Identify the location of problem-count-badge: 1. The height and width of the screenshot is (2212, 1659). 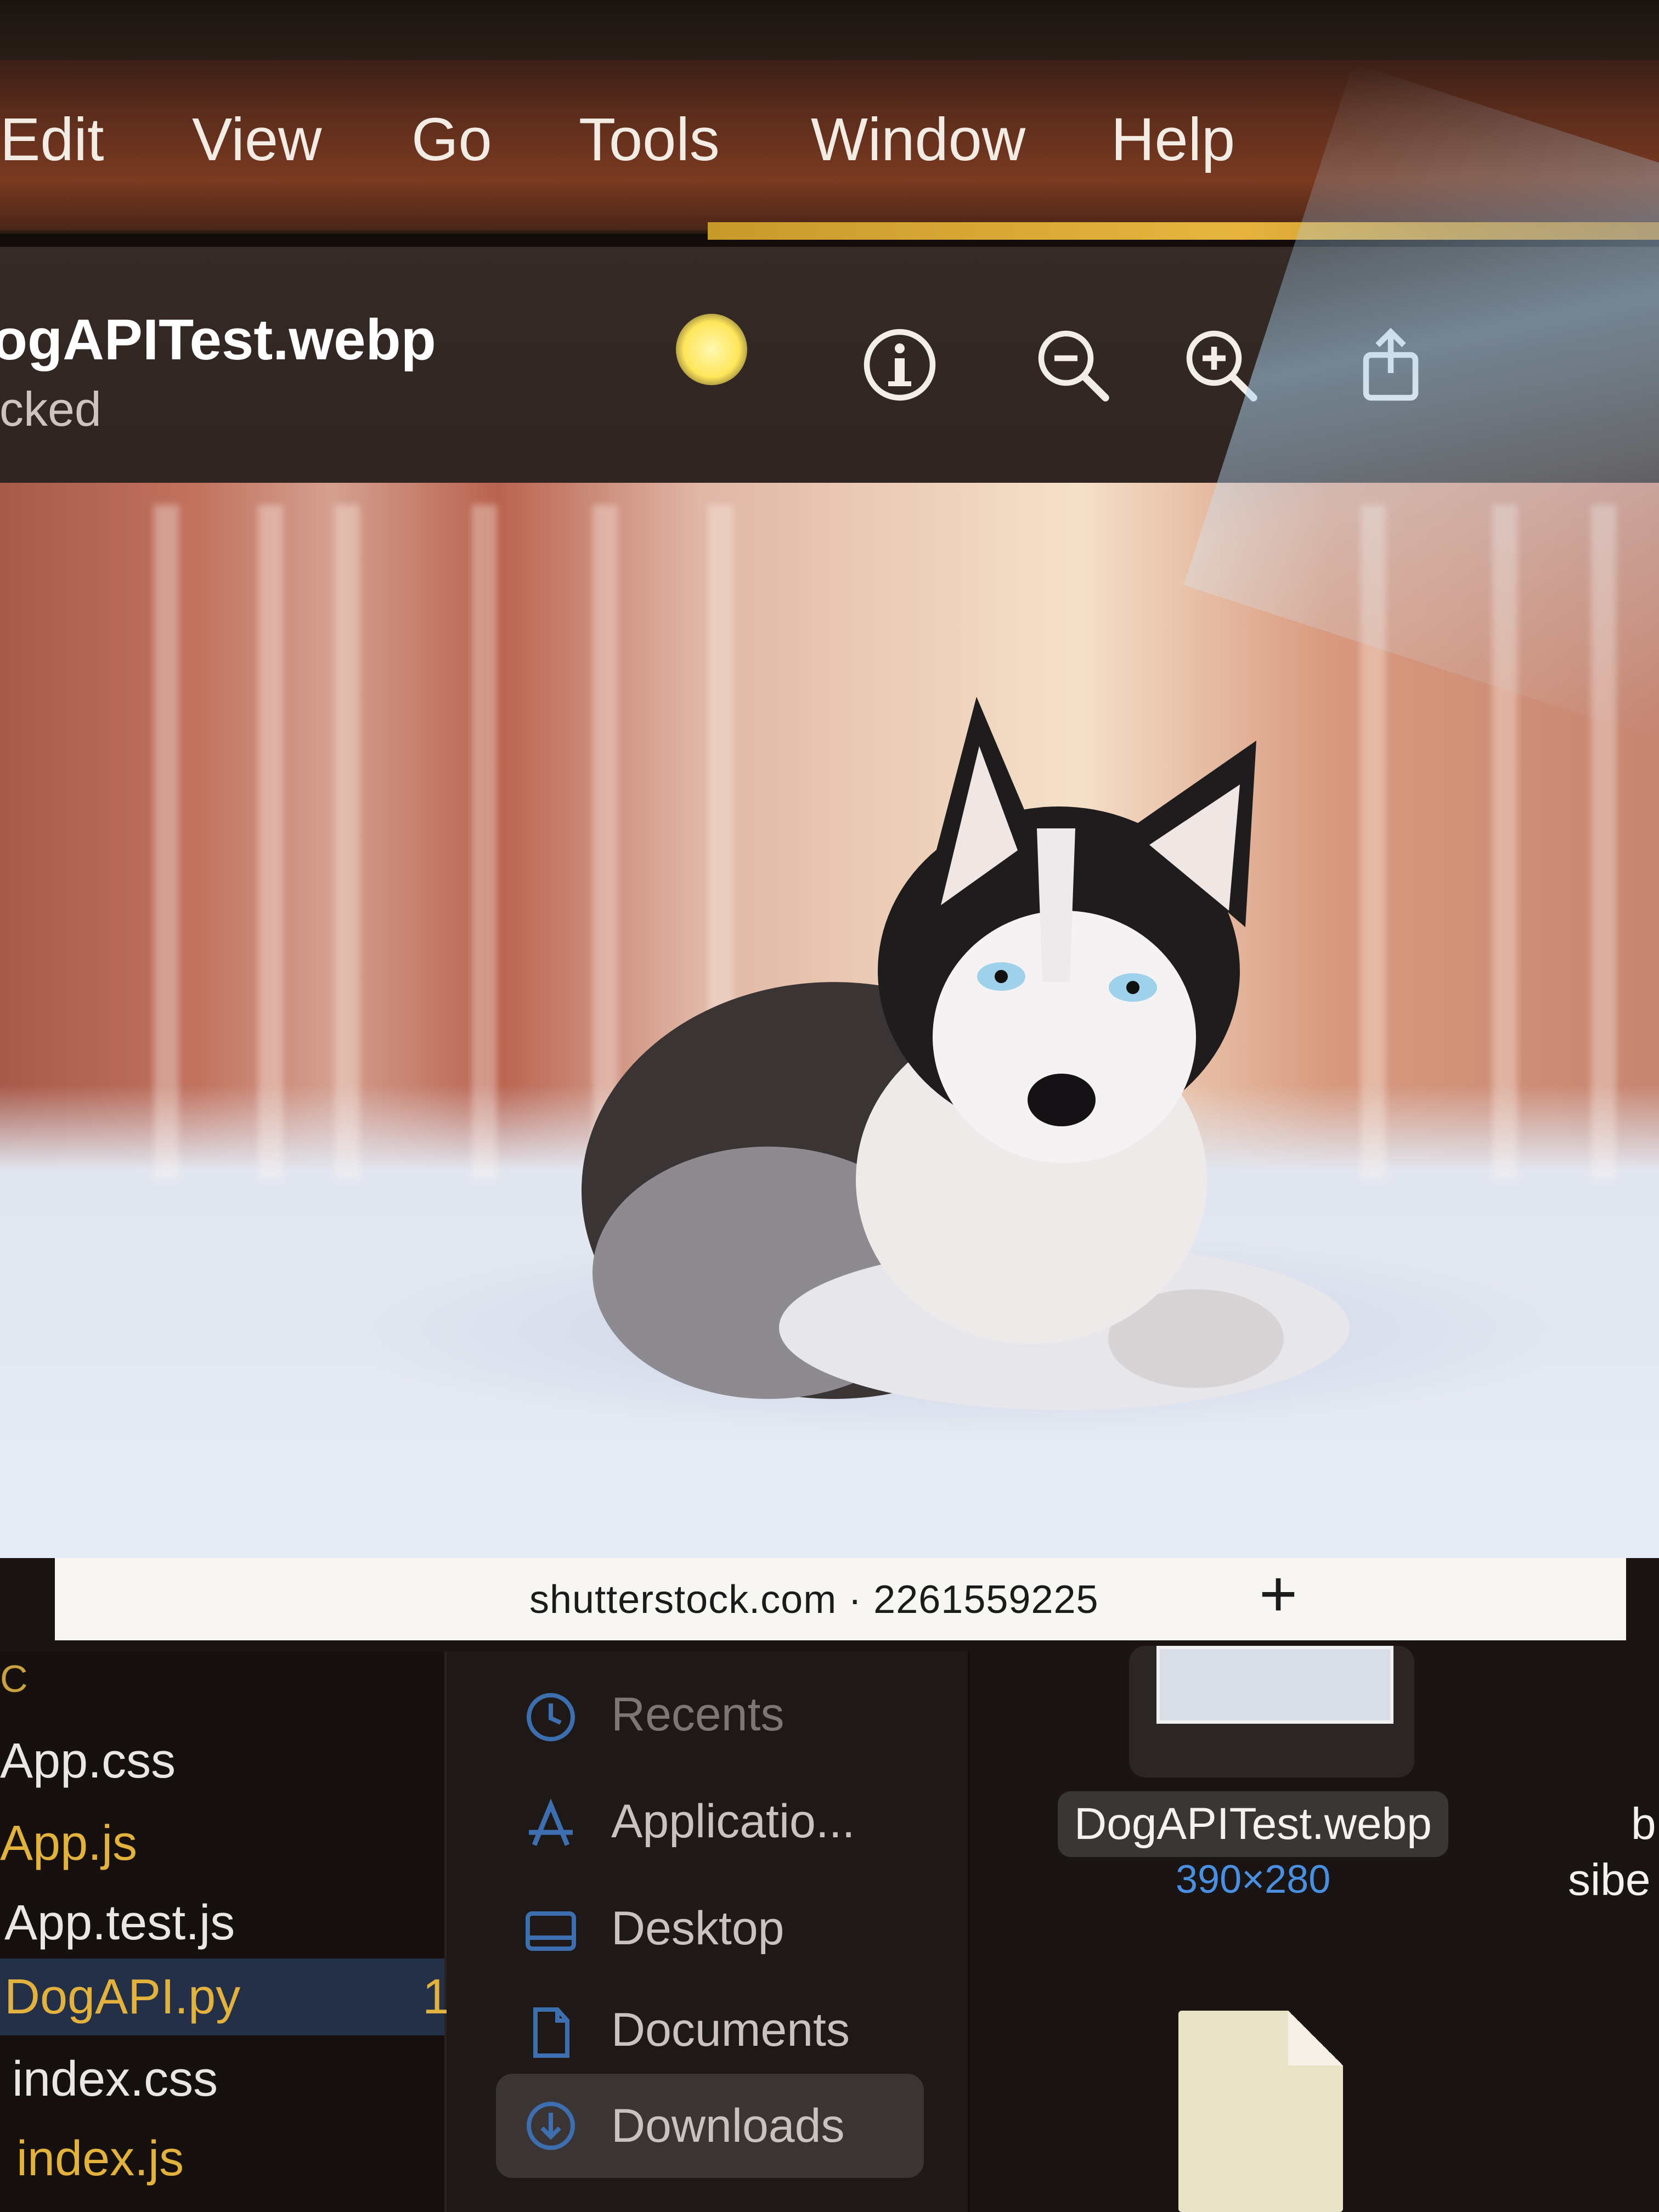
(436, 1997).